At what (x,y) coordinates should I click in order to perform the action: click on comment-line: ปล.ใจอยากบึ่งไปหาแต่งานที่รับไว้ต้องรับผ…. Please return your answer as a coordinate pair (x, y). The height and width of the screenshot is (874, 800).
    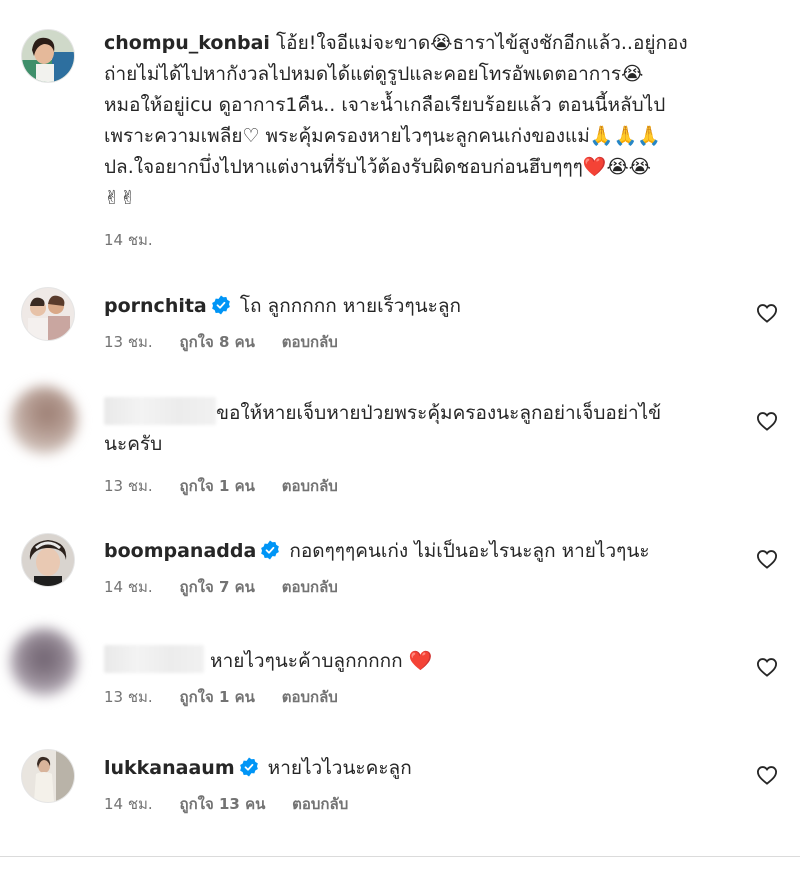
    Looking at the image, I should click on (377, 167).